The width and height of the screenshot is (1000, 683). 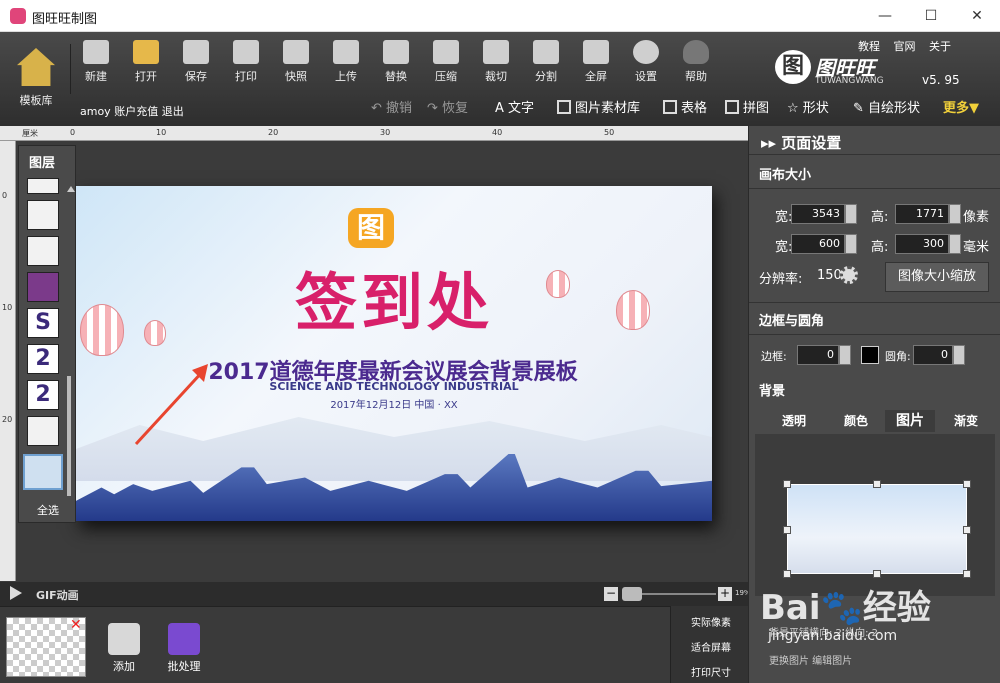 I want to click on ruler-tick: 0, so click(x=73, y=132).